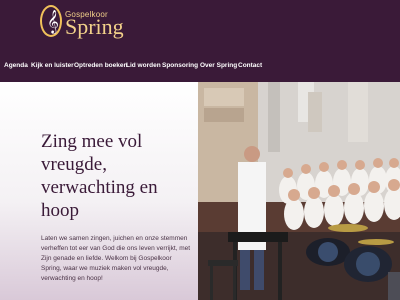 The image size is (400, 300). What do you see at coordinates (180, 66) in the screenshot?
I see `nav-item-sponsoring: Sponsoring` at bounding box center [180, 66].